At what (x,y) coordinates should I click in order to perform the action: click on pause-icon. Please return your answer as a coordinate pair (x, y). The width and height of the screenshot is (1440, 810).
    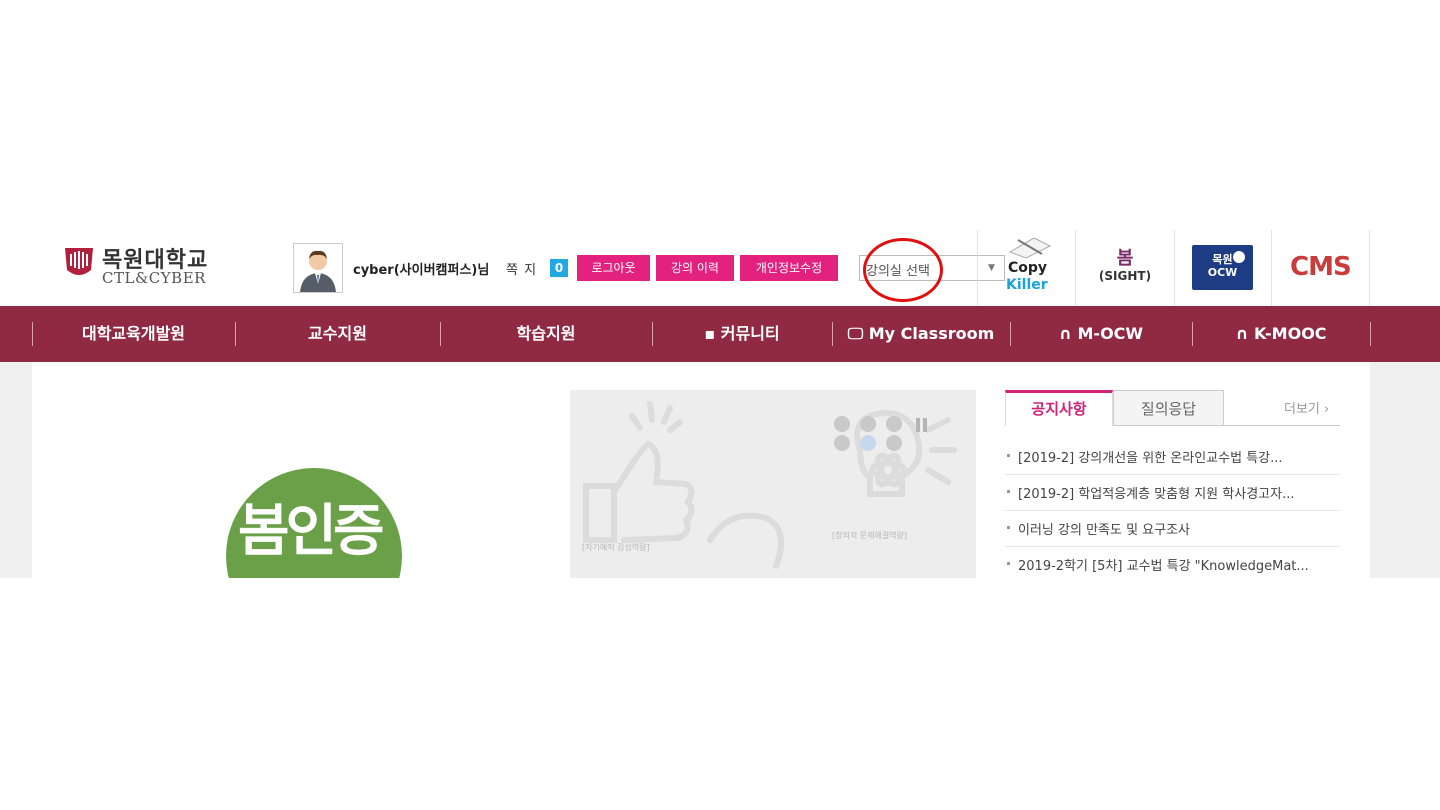
    Looking at the image, I should click on (922, 425).